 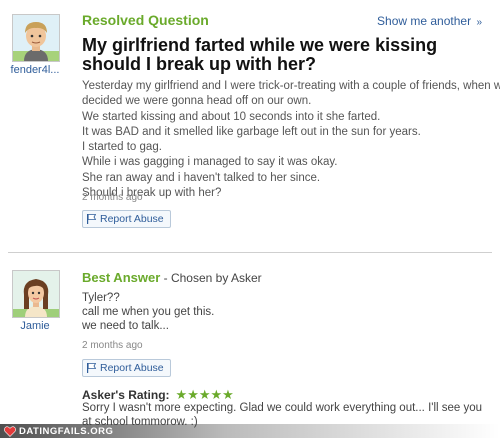 I want to click on question-timestamp: 2 months ago, so click(x=112, y=197).